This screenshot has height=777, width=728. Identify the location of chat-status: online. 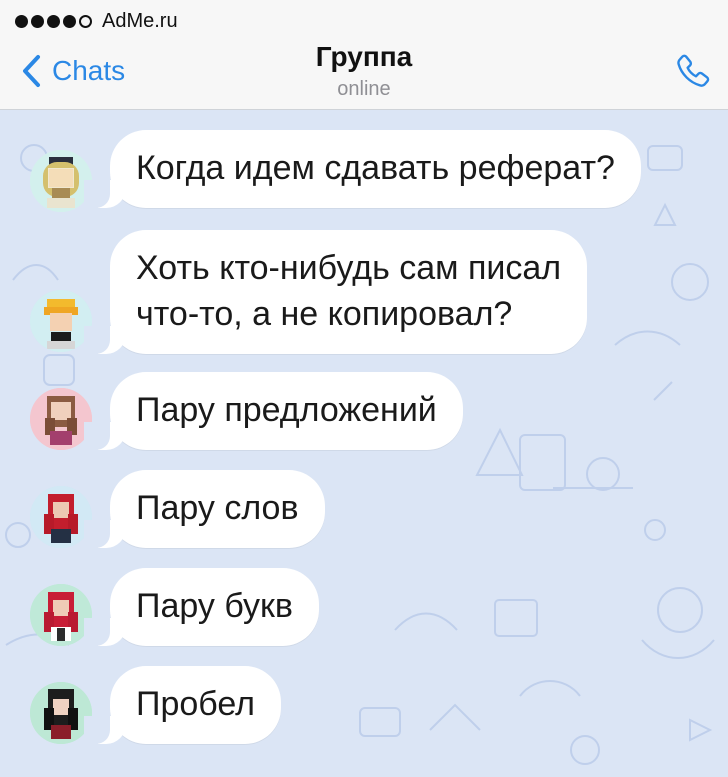
(364, 89).